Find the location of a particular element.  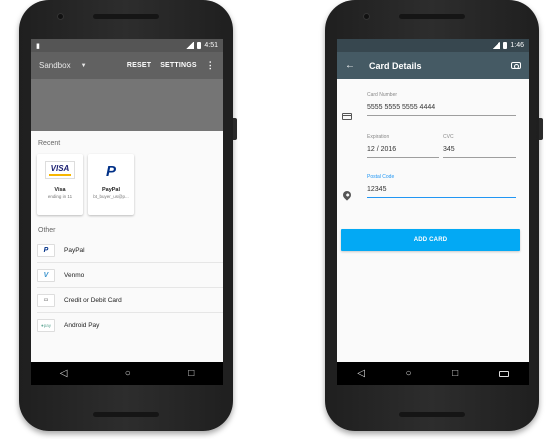

back-arrow-icon: ← is located at coordinates (350, 65).